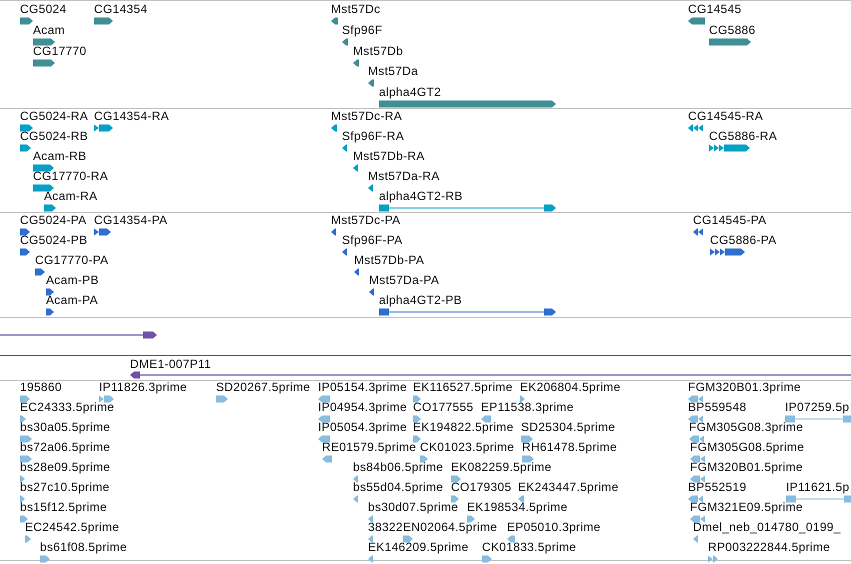 This screenshot has width=851, height=564. I want to click on feature-label: IP07259.5p, so click(817, 407).